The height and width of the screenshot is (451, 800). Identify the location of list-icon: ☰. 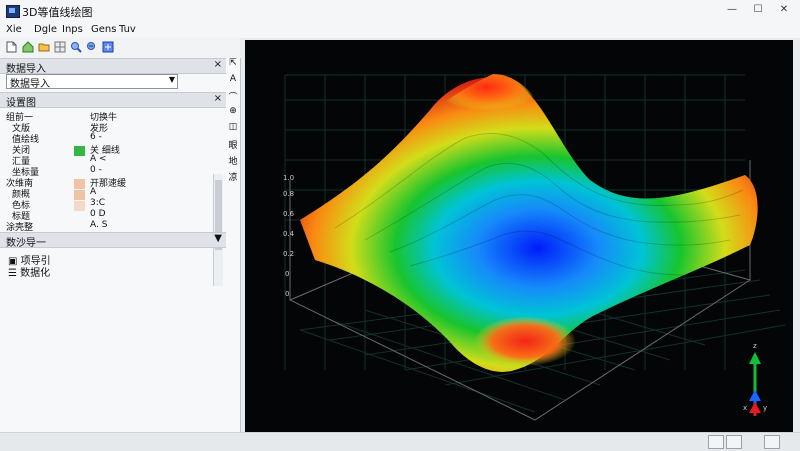
(12, 273).